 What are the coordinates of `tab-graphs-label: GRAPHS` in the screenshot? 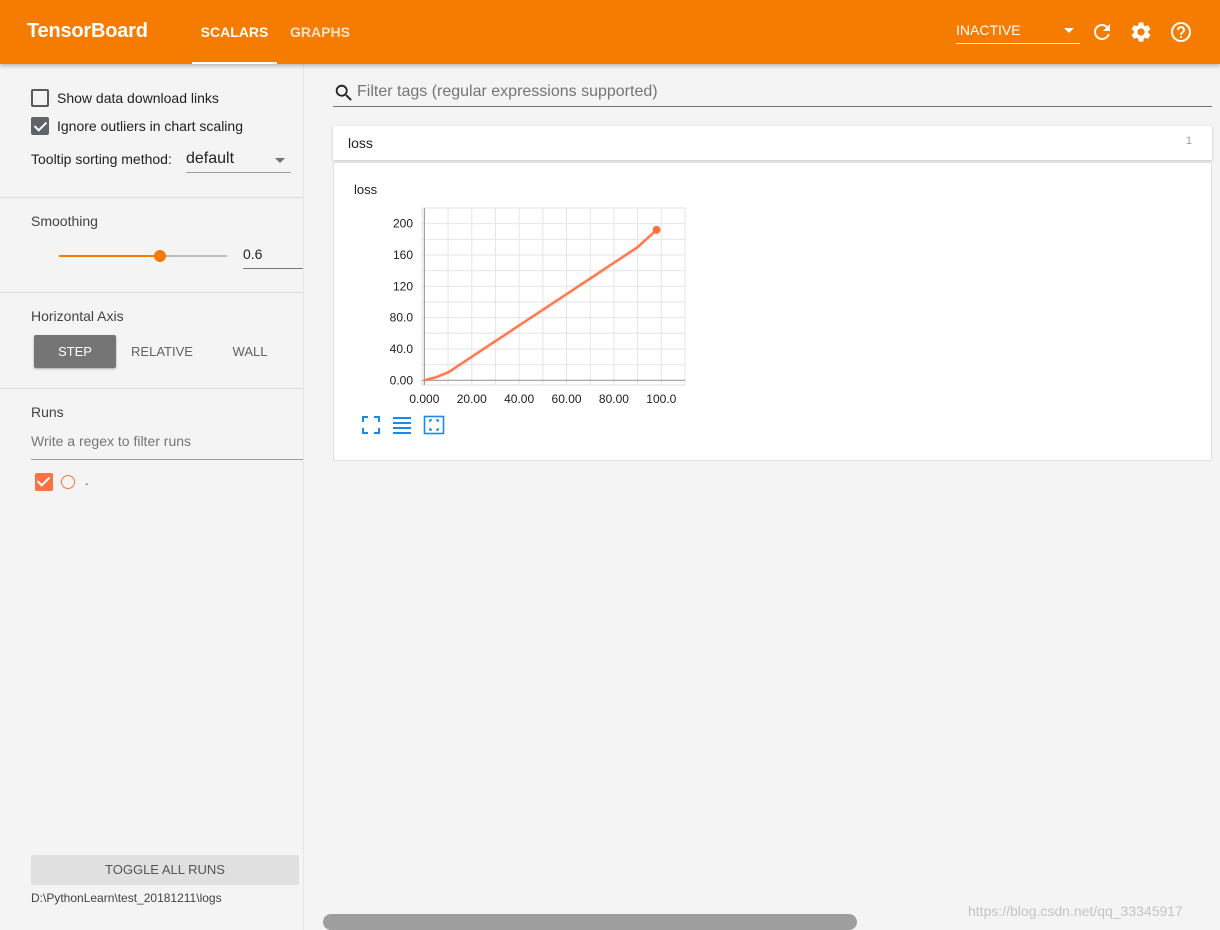 It's located at (320, 32).